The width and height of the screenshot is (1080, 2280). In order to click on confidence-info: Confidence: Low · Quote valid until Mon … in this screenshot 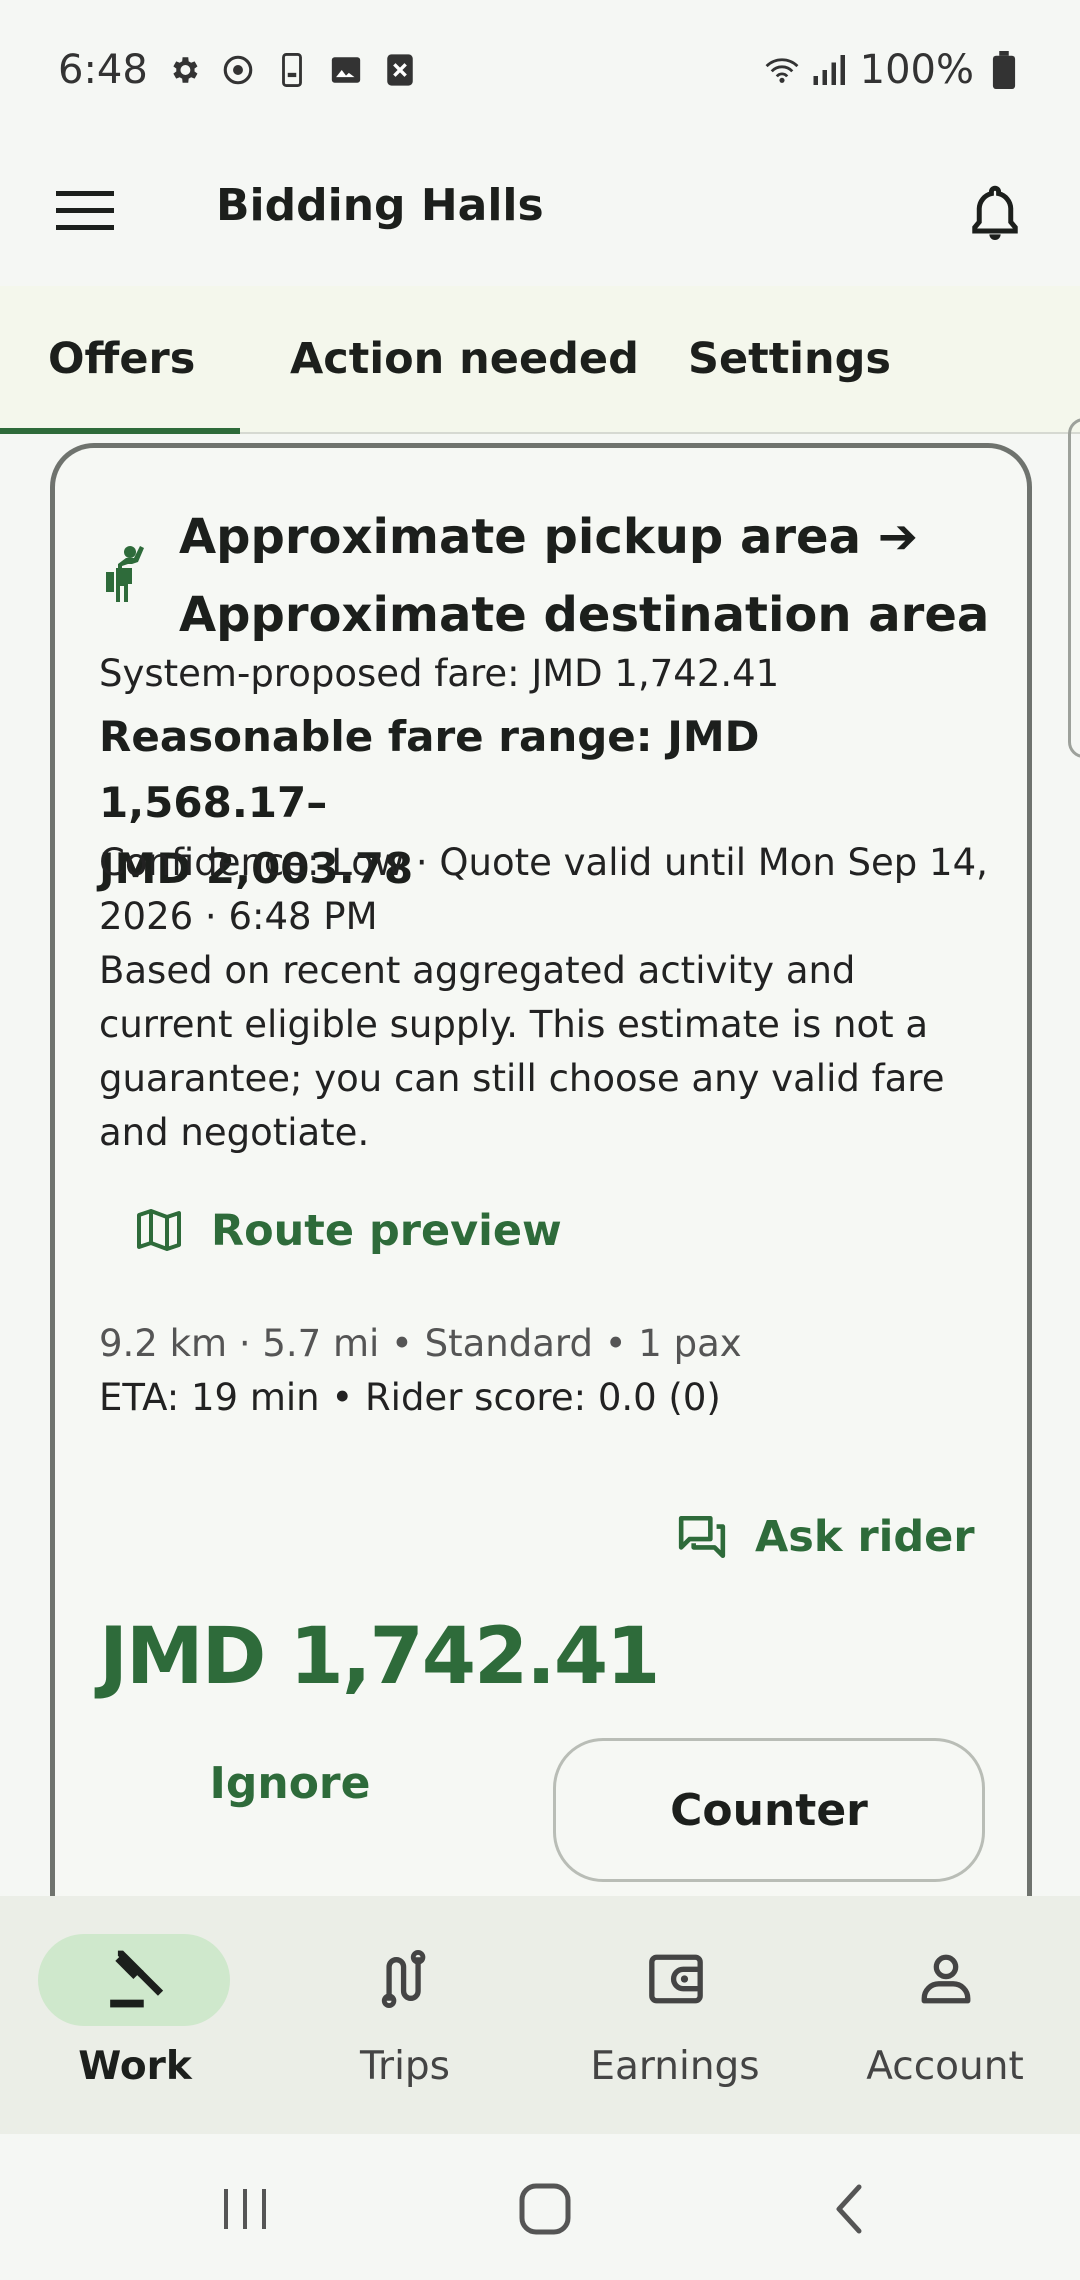, I will do `click(549, 890)`.